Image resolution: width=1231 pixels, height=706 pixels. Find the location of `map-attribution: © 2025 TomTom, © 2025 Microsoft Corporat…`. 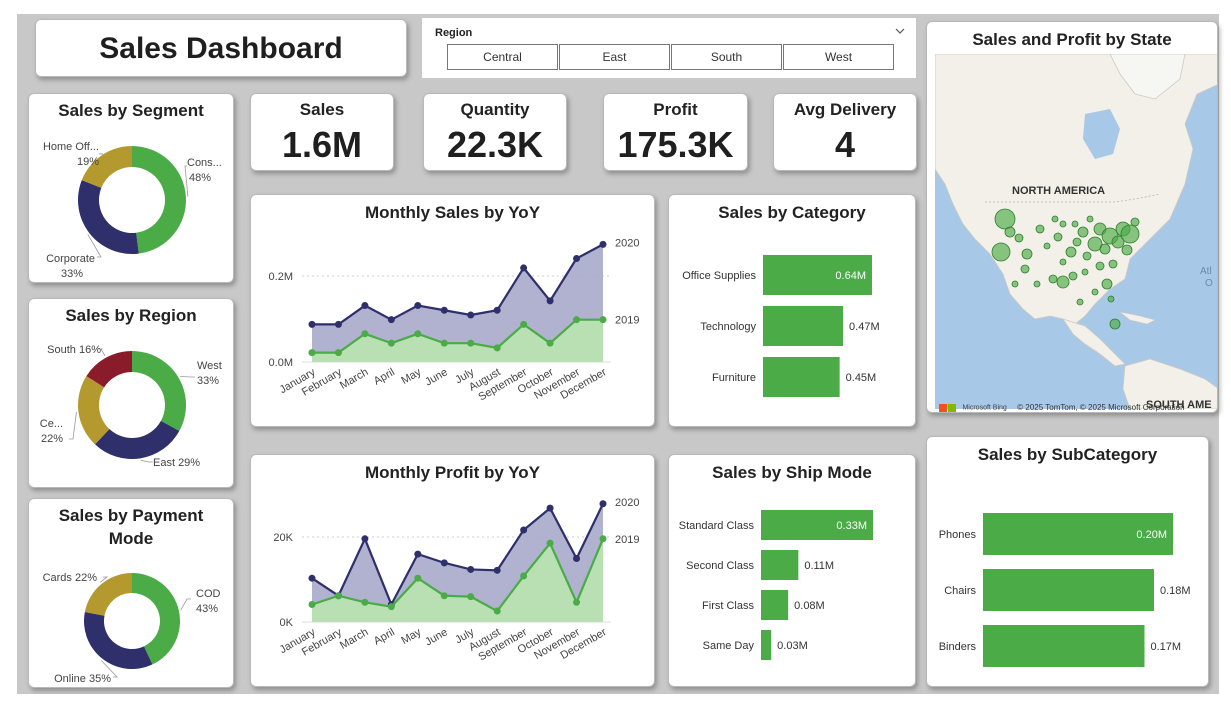

map-attribution: © 2025 TomTom, © 2025 Microsoft Corporat… is located at coordinates (1100, 407).